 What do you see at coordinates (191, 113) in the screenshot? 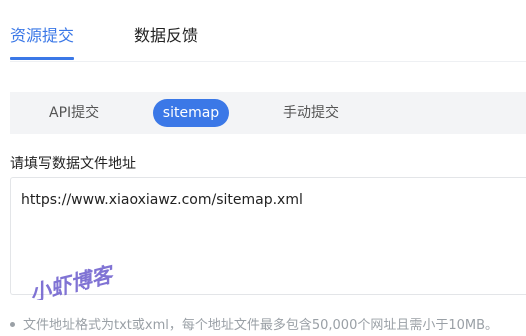
I see `subtab-sitemap: sitemap` at bounding box center [191, 113].